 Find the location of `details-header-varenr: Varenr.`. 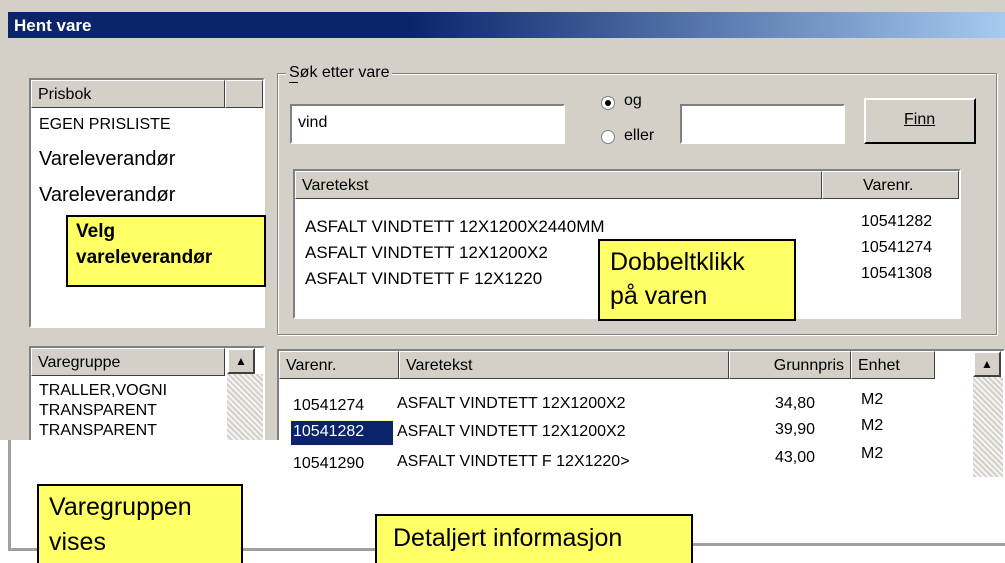

details-header-varenr: Varenr. is located at coordinates (339, 365).